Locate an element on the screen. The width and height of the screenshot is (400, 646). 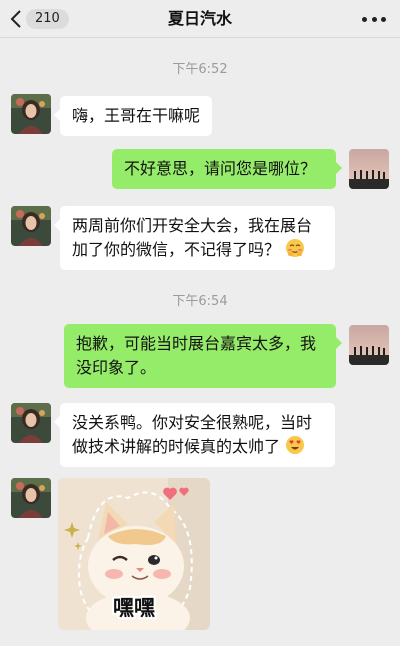
message-text: 抱歉，可能当时展台嘉宾太多，我没印象了。 is located at coordinates (196, 355).